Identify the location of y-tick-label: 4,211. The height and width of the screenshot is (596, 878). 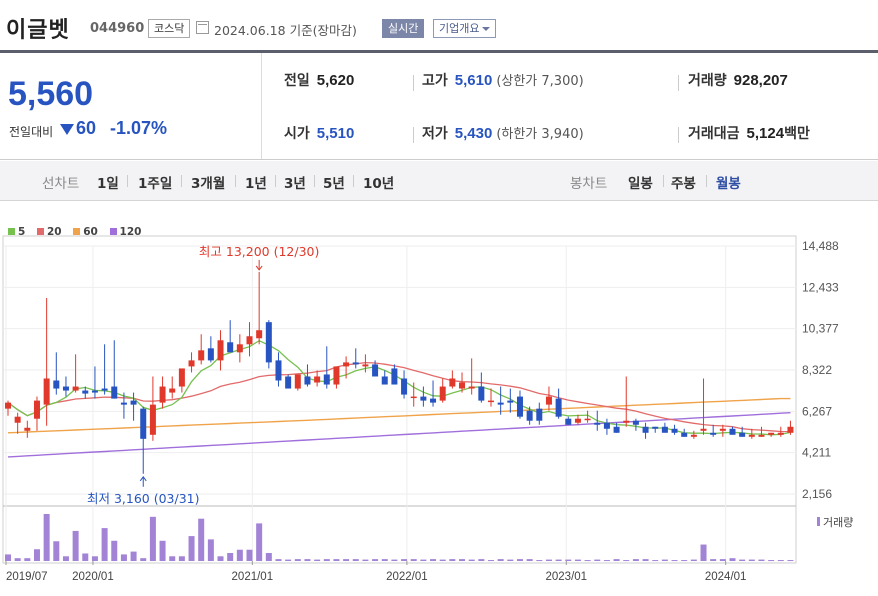
(816, 453).